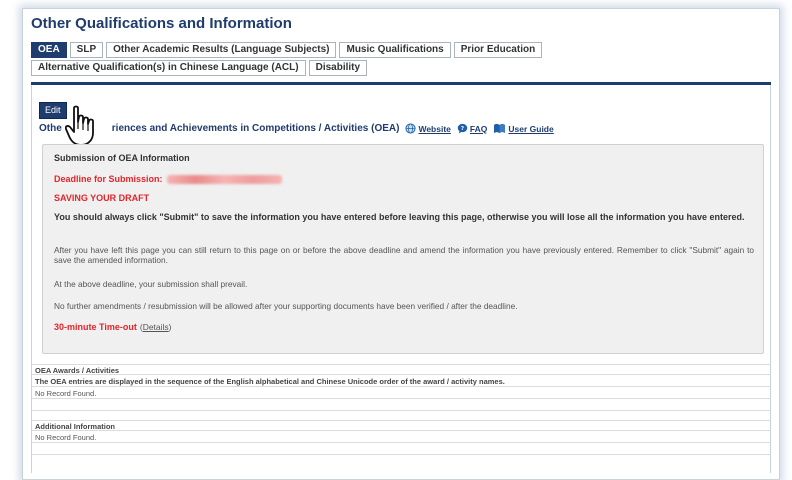 Image resolution: width=792 pixels, height=480 pixels. What do you see at coordinates (478, 128) in the screenshot?
I see `faq-link-label: FAQ` at bounding box center [478, 128].